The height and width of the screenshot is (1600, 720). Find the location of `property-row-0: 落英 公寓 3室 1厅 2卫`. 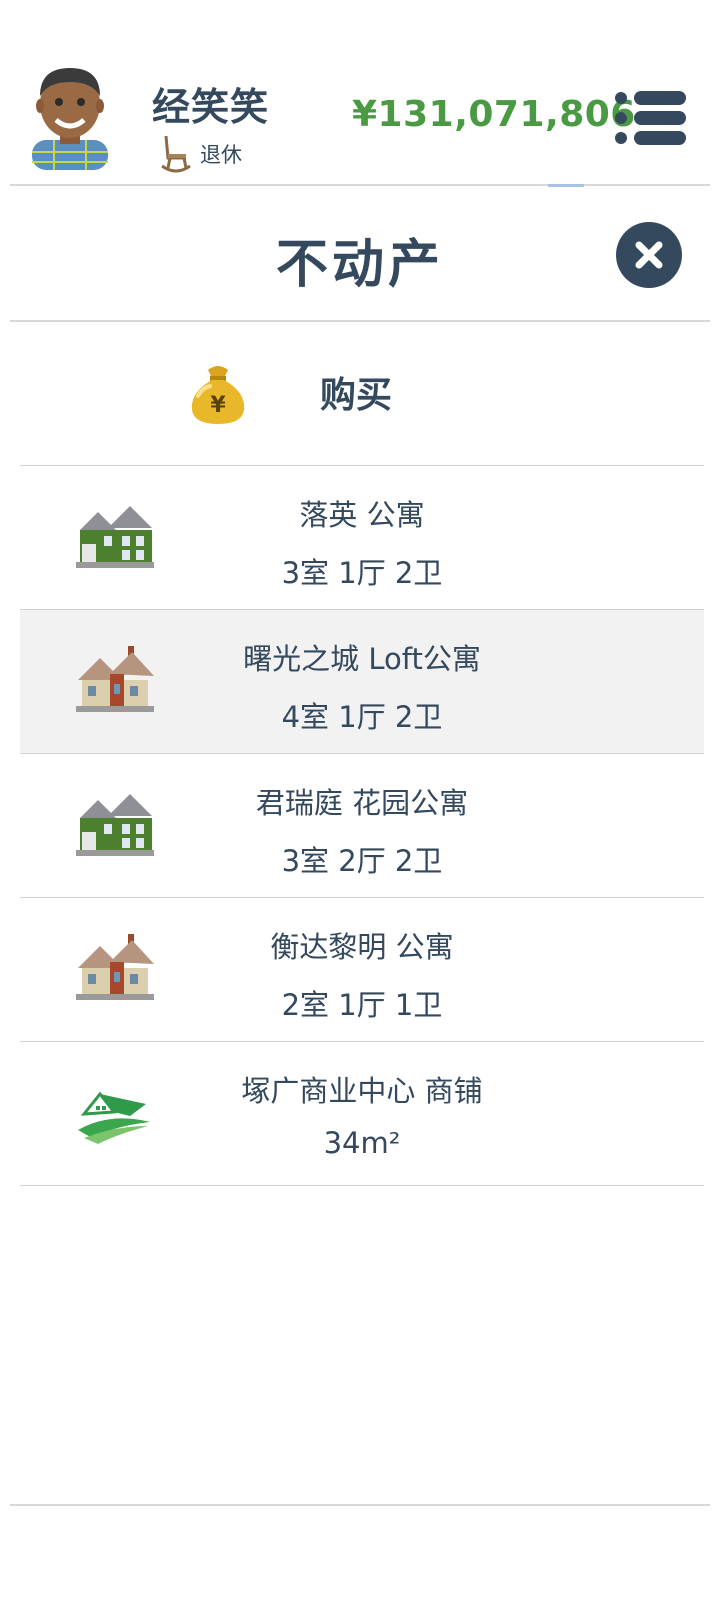

property-row-0: 落英 公寓 3室 1厅 2卫 is located at coordinates (362, 537).